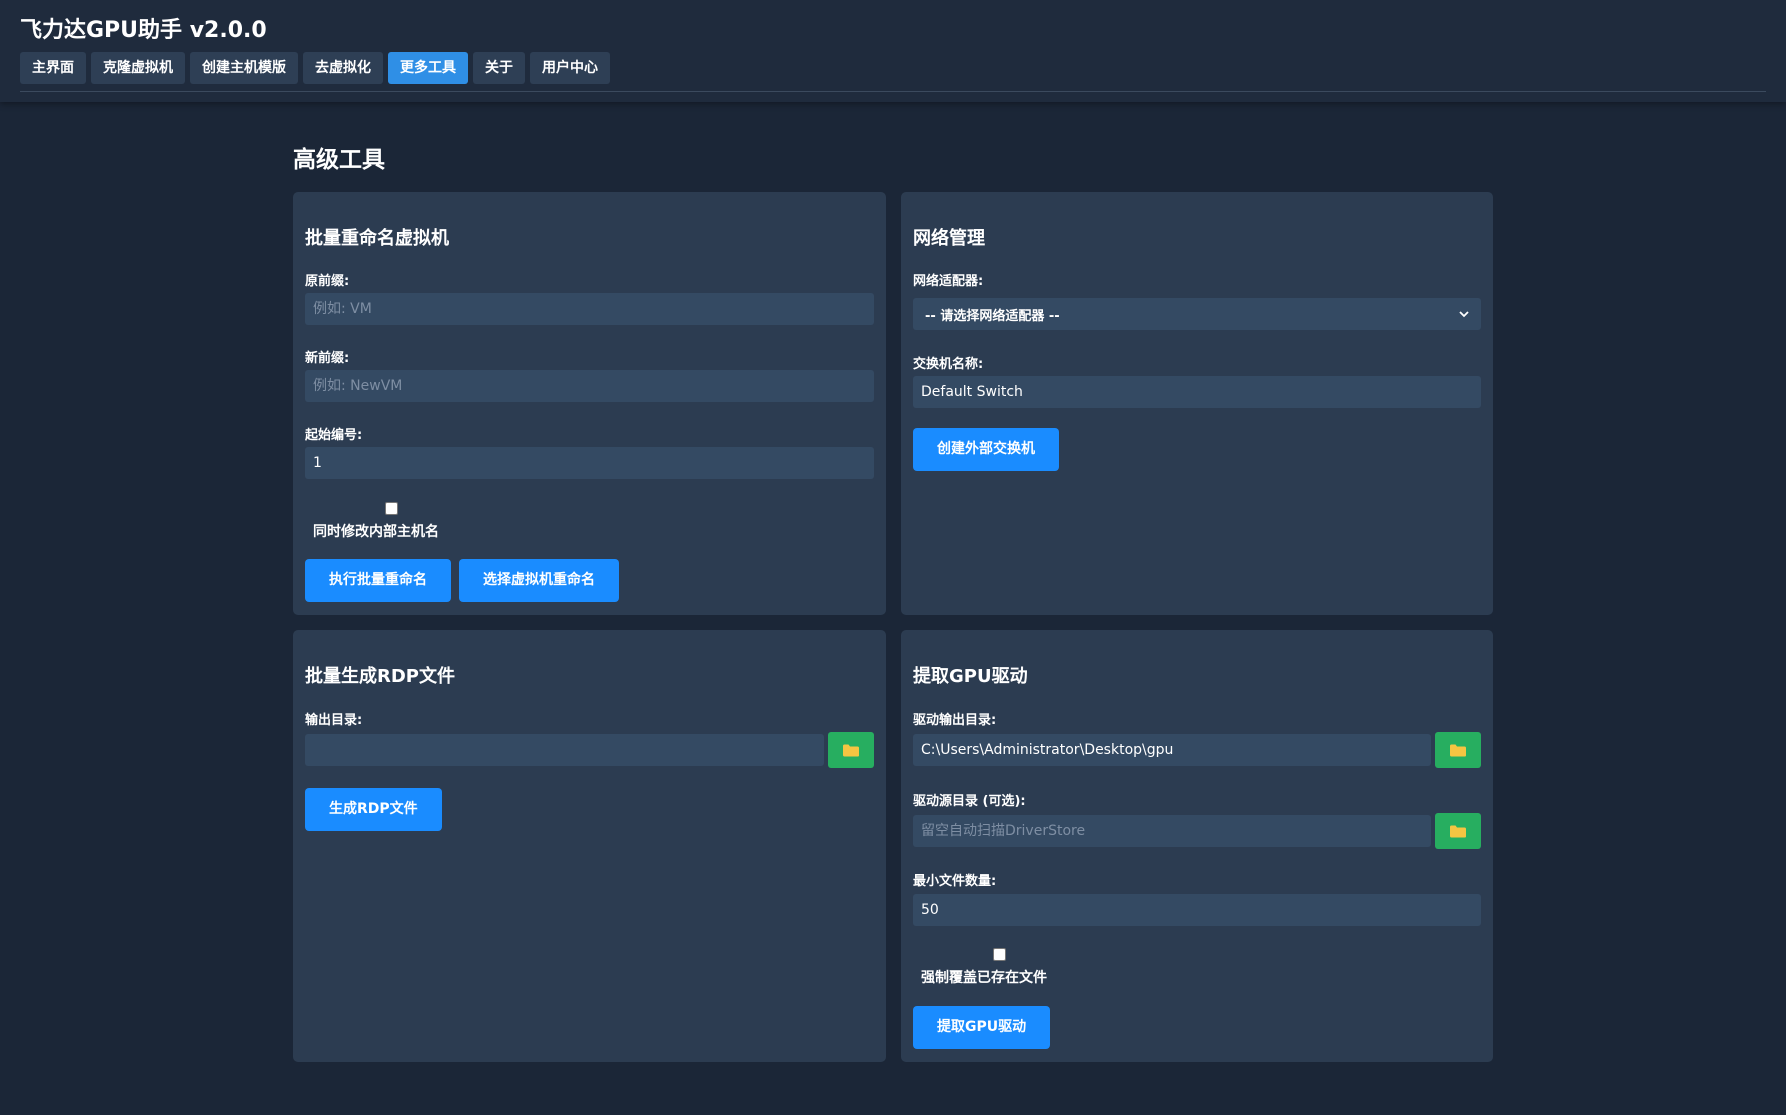  What do you see at coordinates (955, 720) in the screenshot?
I see `driver-output-label: 驱动输出目录:` at bounding box center [955, 720].